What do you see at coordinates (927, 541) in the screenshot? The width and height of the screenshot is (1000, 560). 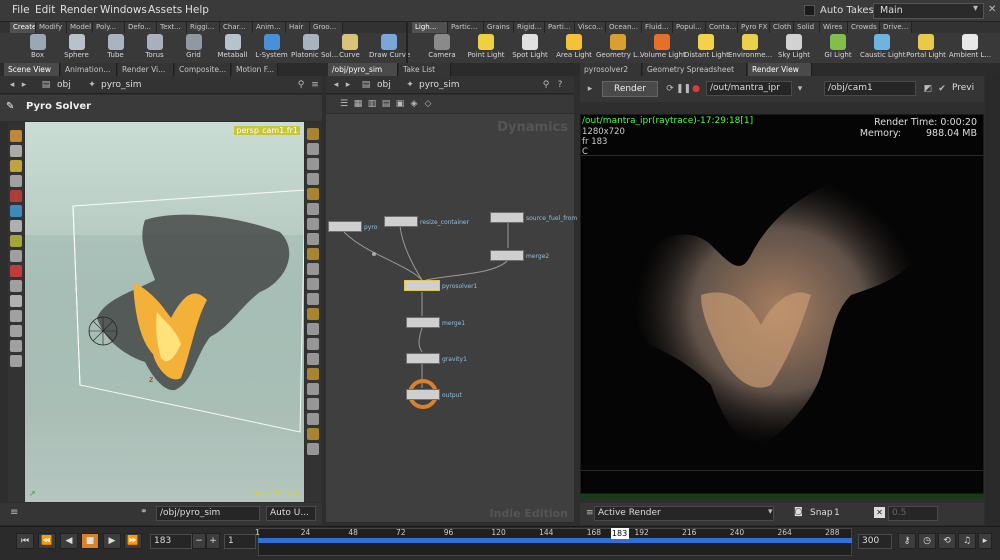 I see `realtime-icon: ◷` at bounding box center [927, 541].